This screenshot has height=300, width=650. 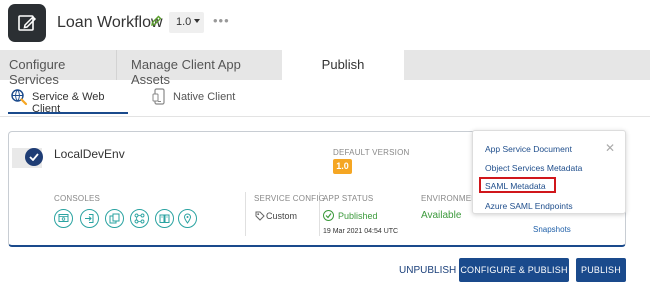 I want to click on service-config-label: SERVICE CONFIG, so click(x=290, y=198).